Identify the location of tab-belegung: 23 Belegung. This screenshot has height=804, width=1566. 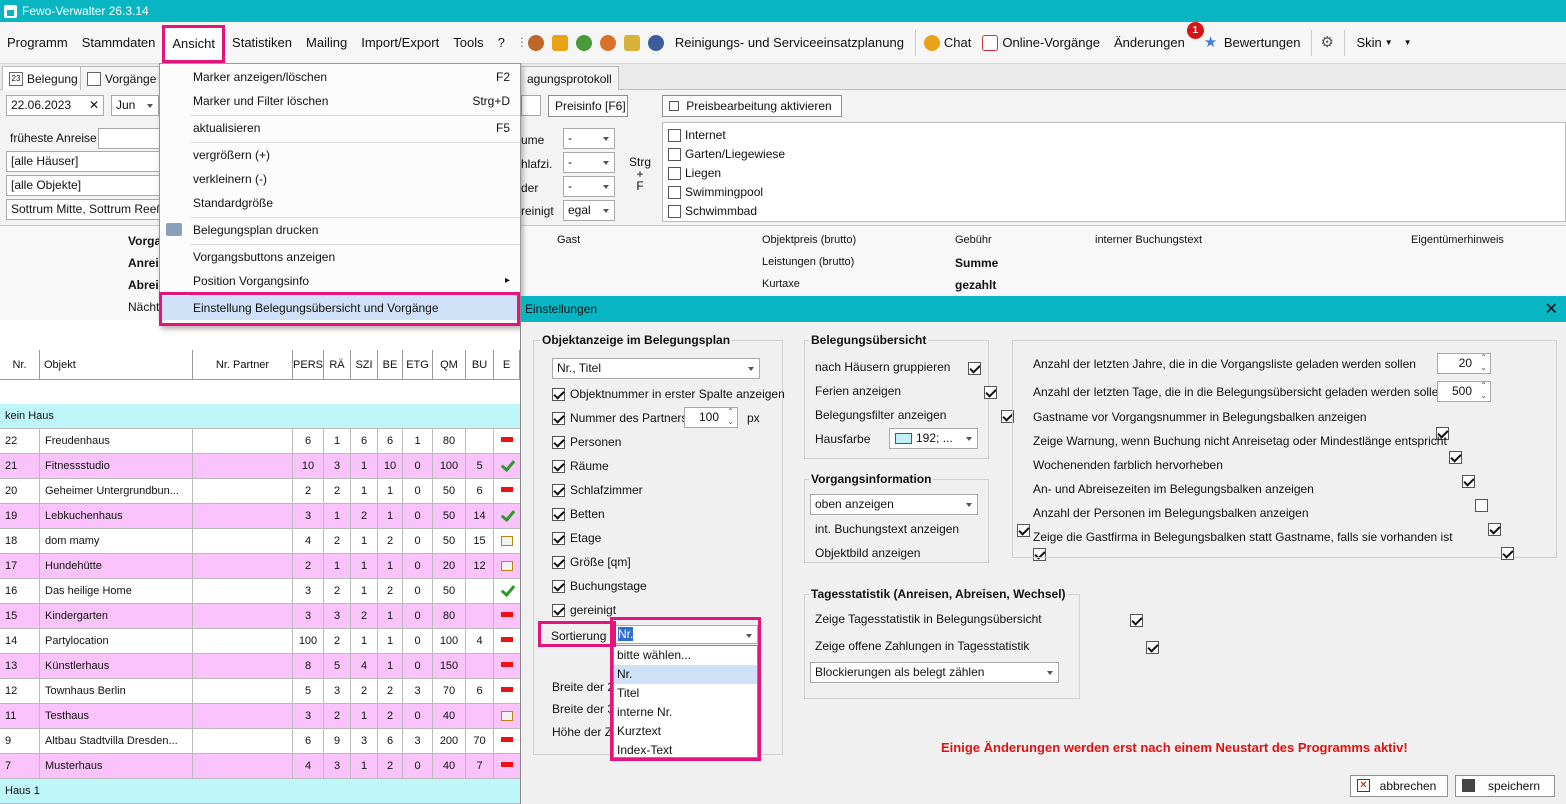
(43, 78).